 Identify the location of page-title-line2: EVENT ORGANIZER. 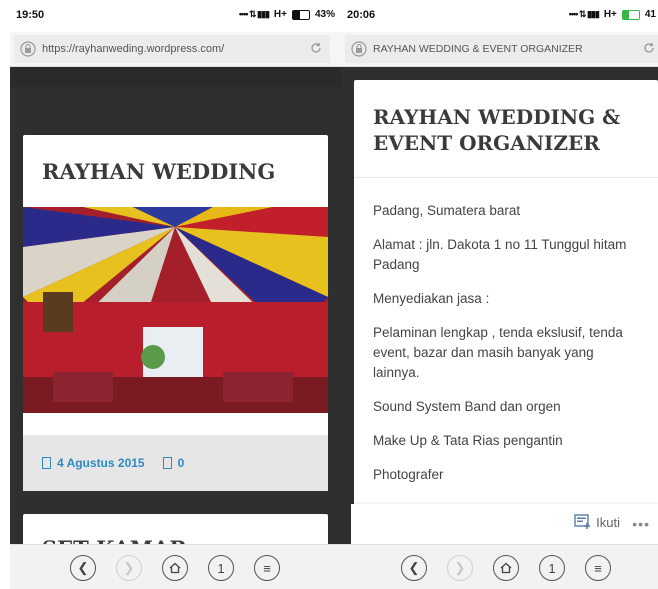
(486, 143).